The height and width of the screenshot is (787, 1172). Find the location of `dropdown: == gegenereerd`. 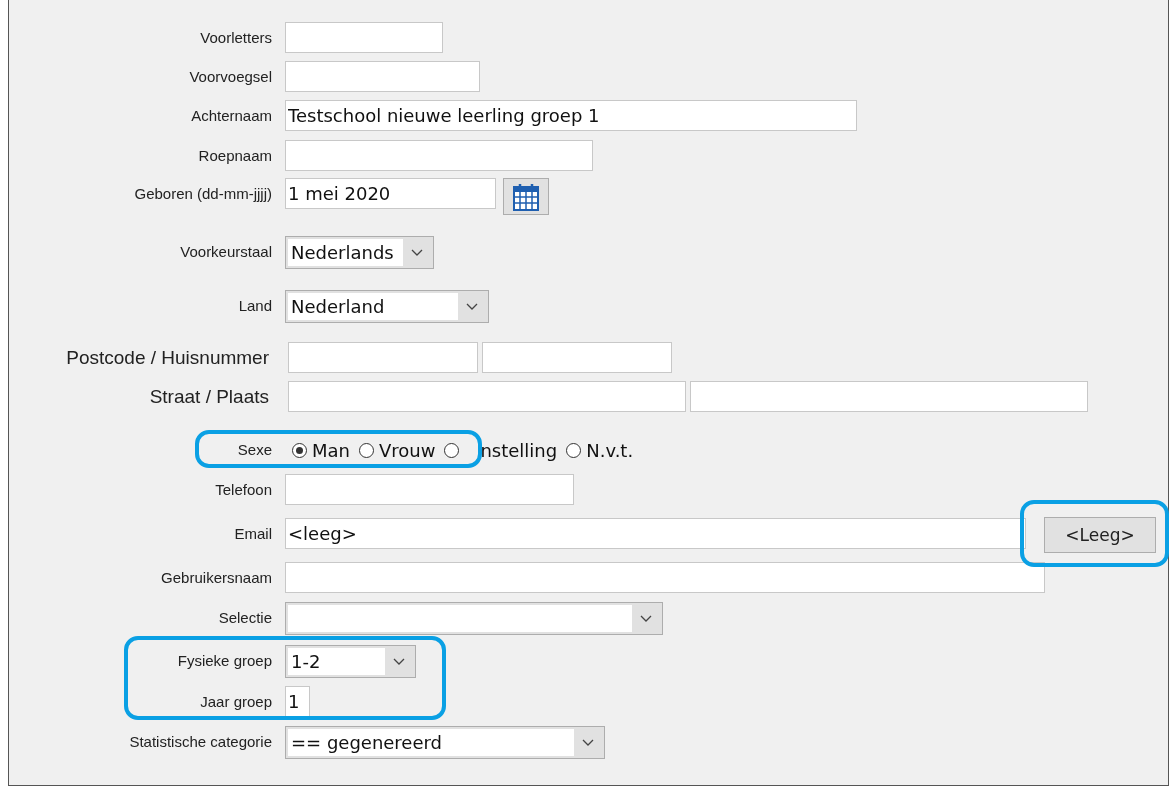

dropdown: == gegenereerd is located at coordinates (445, 742).